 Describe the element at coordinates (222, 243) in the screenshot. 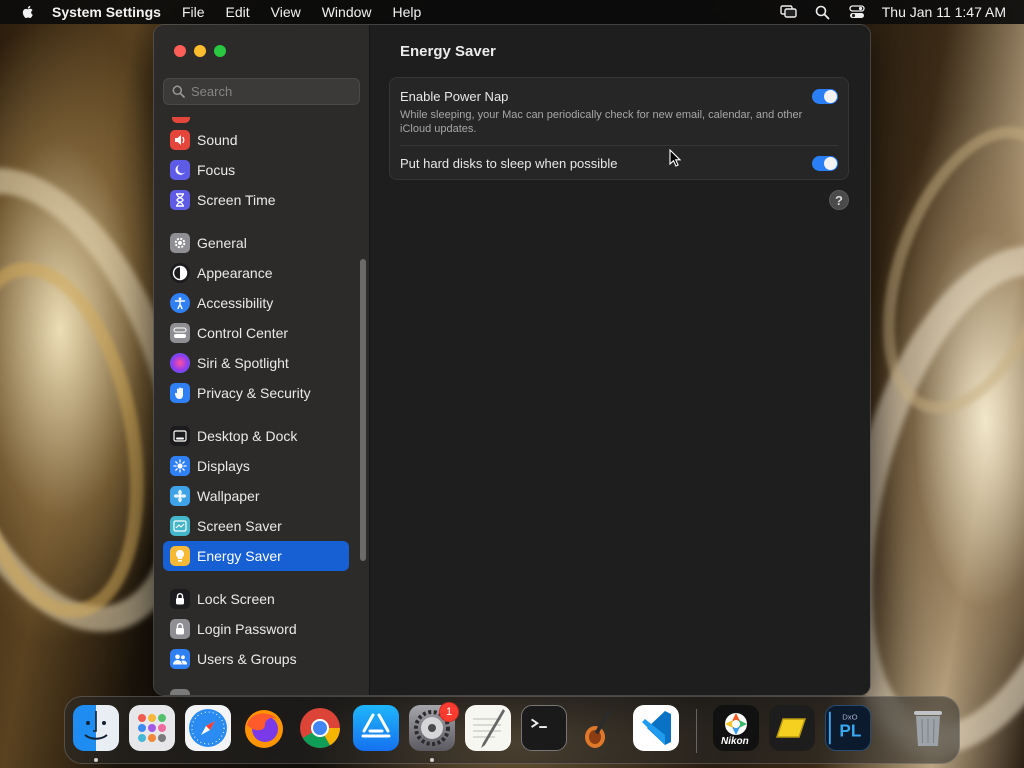

I see `sidebar-item-label: General` at that location.